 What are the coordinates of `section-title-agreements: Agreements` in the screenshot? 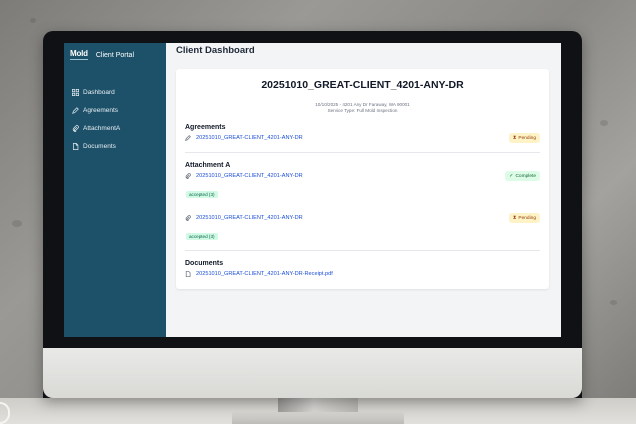 It's located at (205, 127).